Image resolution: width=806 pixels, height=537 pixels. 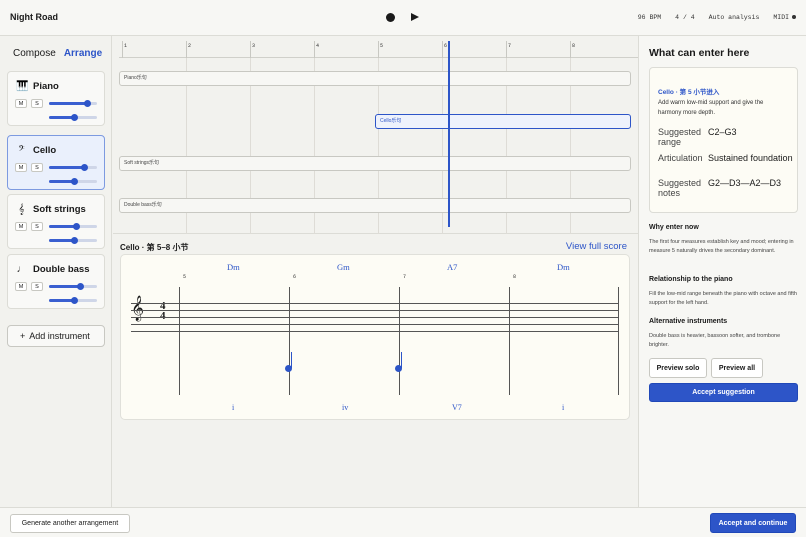 I want to click on auto-analysis-toggle: Auto analysis, so click(x=734, y=17).